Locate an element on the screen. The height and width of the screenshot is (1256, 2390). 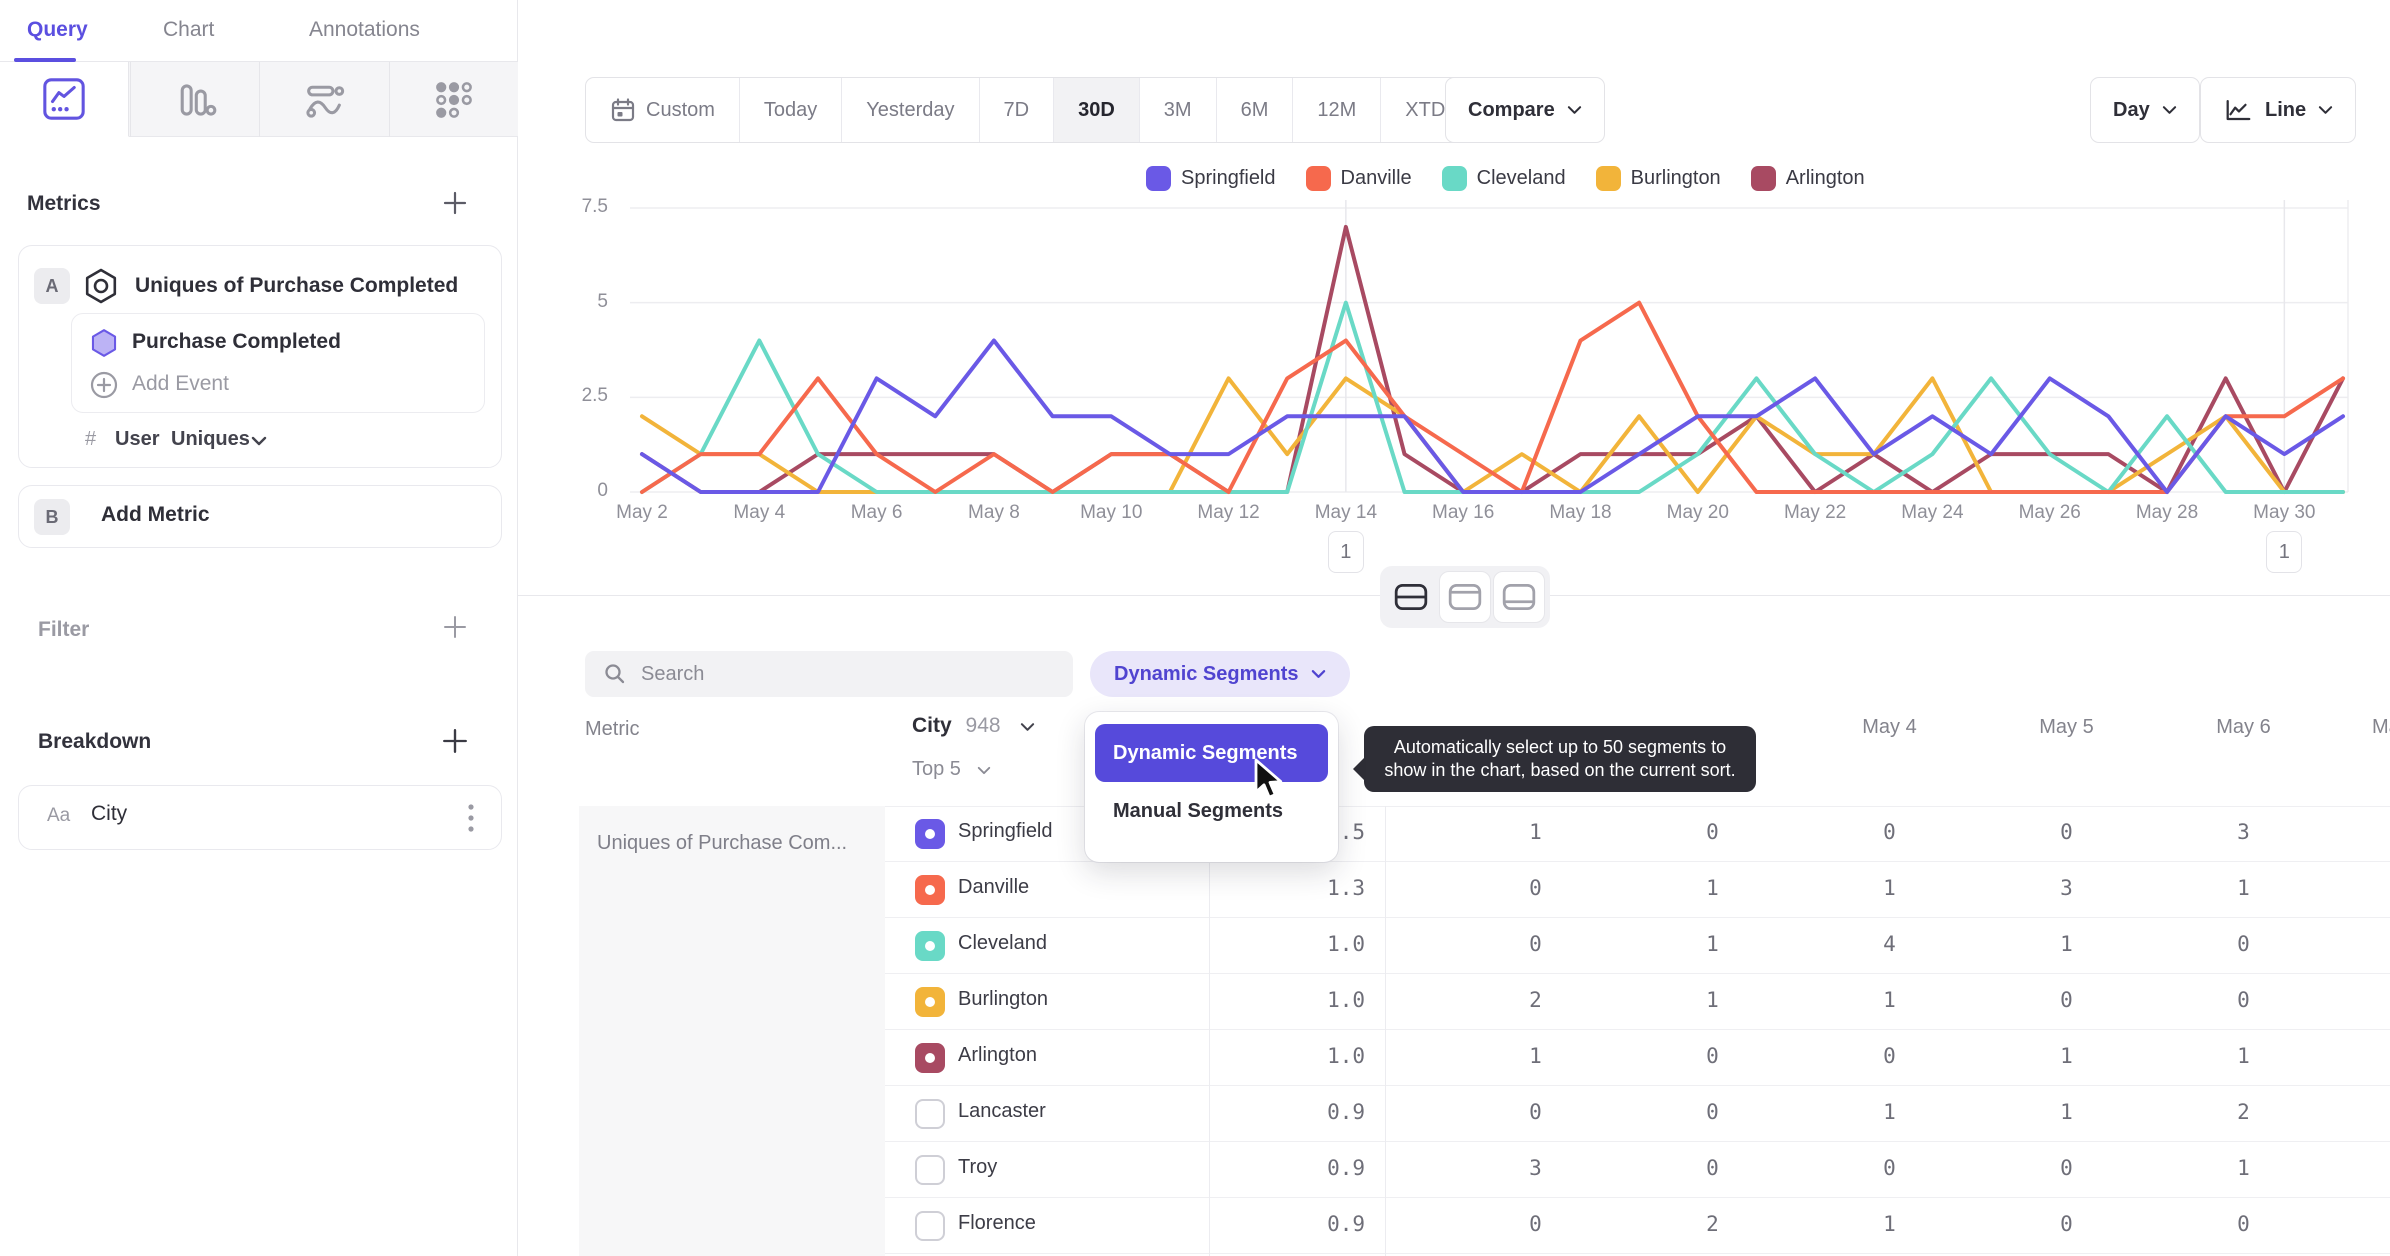
kebab-menu-icon is located at coordinates (471, 818).